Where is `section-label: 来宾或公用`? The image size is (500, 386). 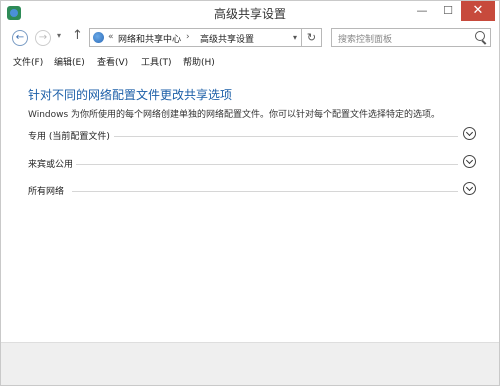 section-label: 来宾或公用 is located at coordinates (52, 163).